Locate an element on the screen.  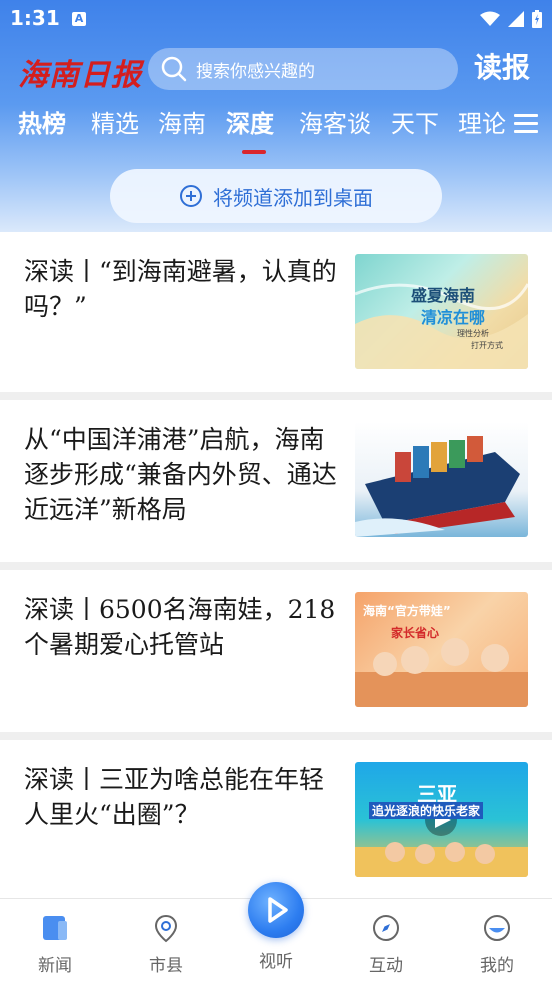
tab-depth: 深度 is located at coordinates (250, 121).